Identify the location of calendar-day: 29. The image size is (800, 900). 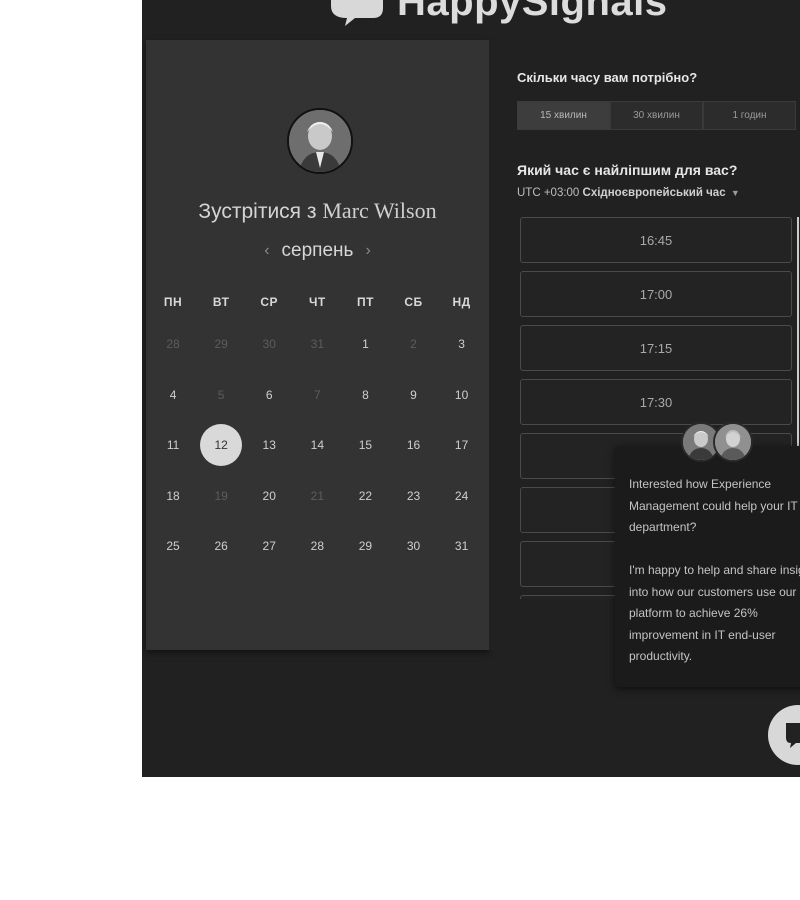
(365, 546).